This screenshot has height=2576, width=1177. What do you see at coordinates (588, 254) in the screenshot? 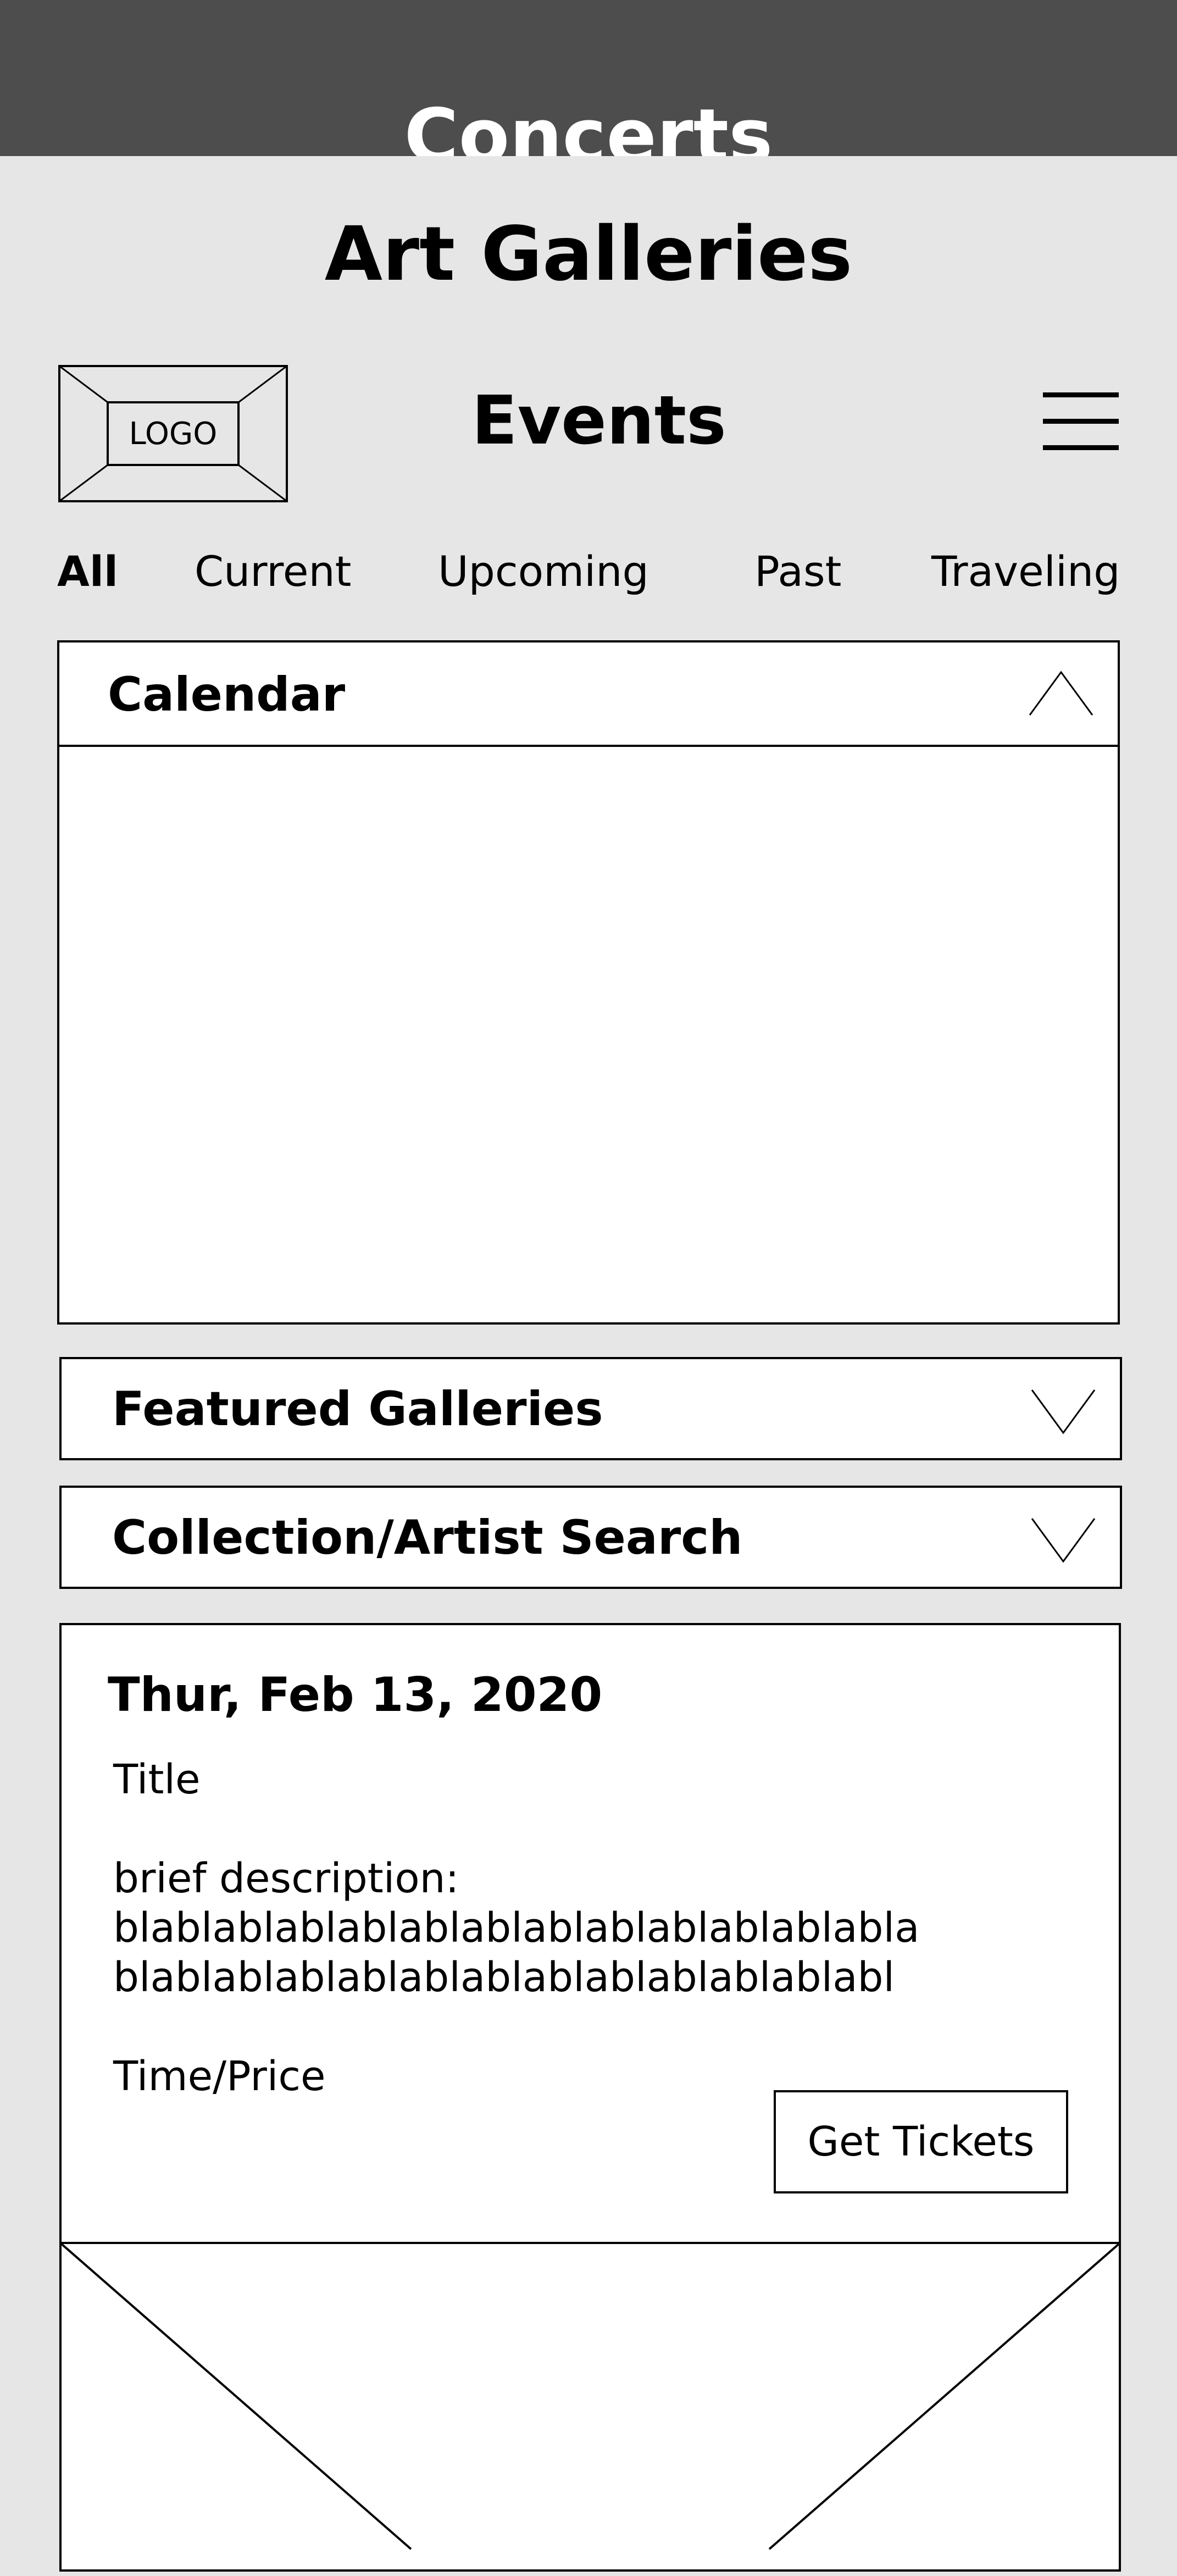
I see `page-title: Art Galleries` at bounding box center [588, 254].